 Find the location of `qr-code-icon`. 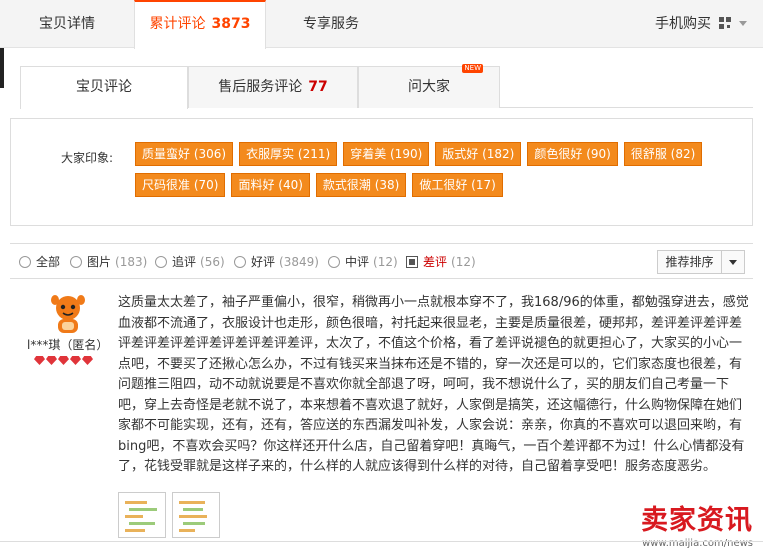

qr-code-icon is located at coordinates (725, 23).